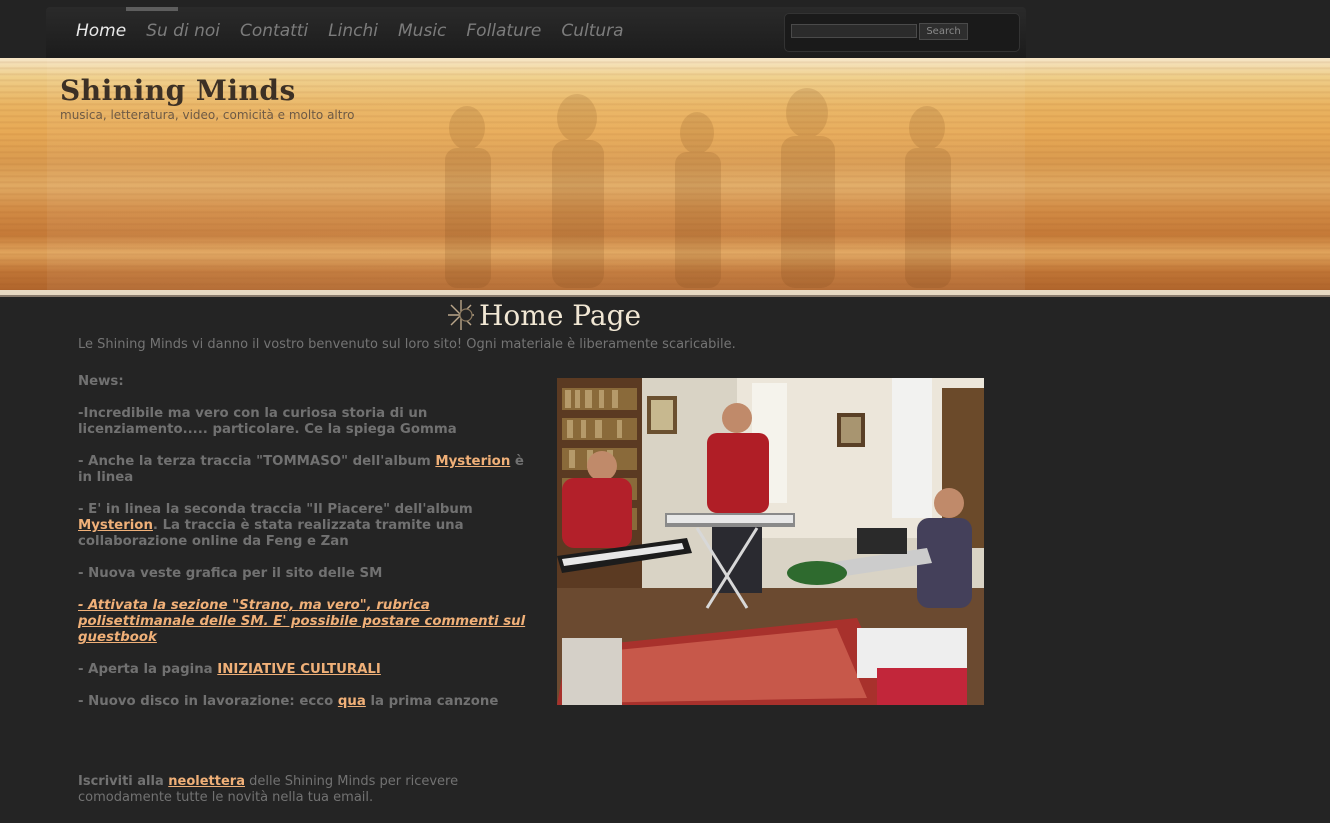 This screenshot has width=1330, height=823. What do you see at coordinates (770, 541) in the screenshot?
I see `band-photo` at bounding box center [770, 541].